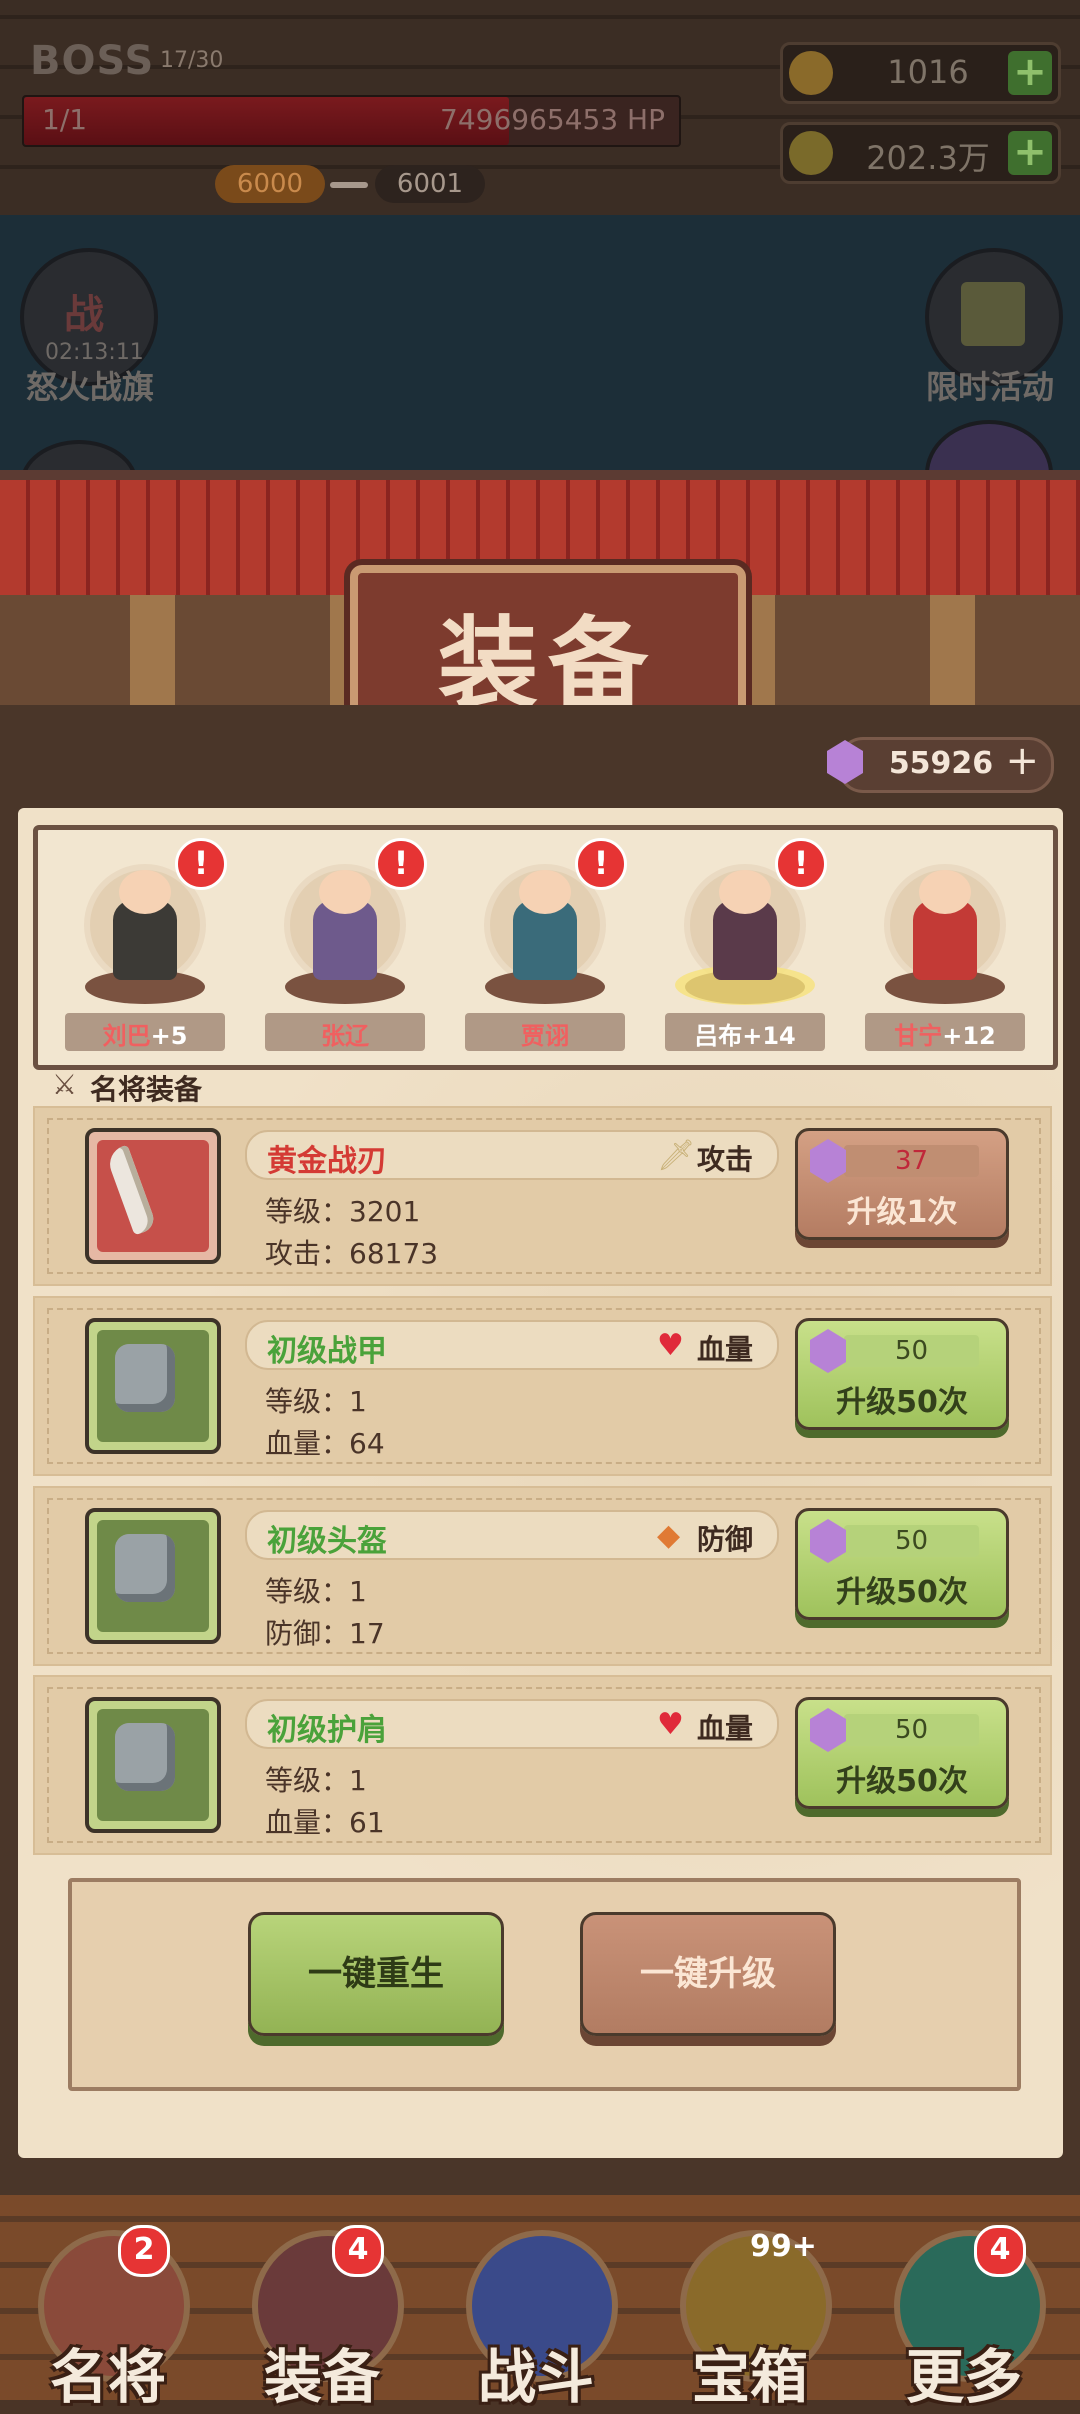  What do you see at coordinates (676, 1155) in the screenshot?
I see `sword-icon: 🗡` at bounding box center [676, 1155].